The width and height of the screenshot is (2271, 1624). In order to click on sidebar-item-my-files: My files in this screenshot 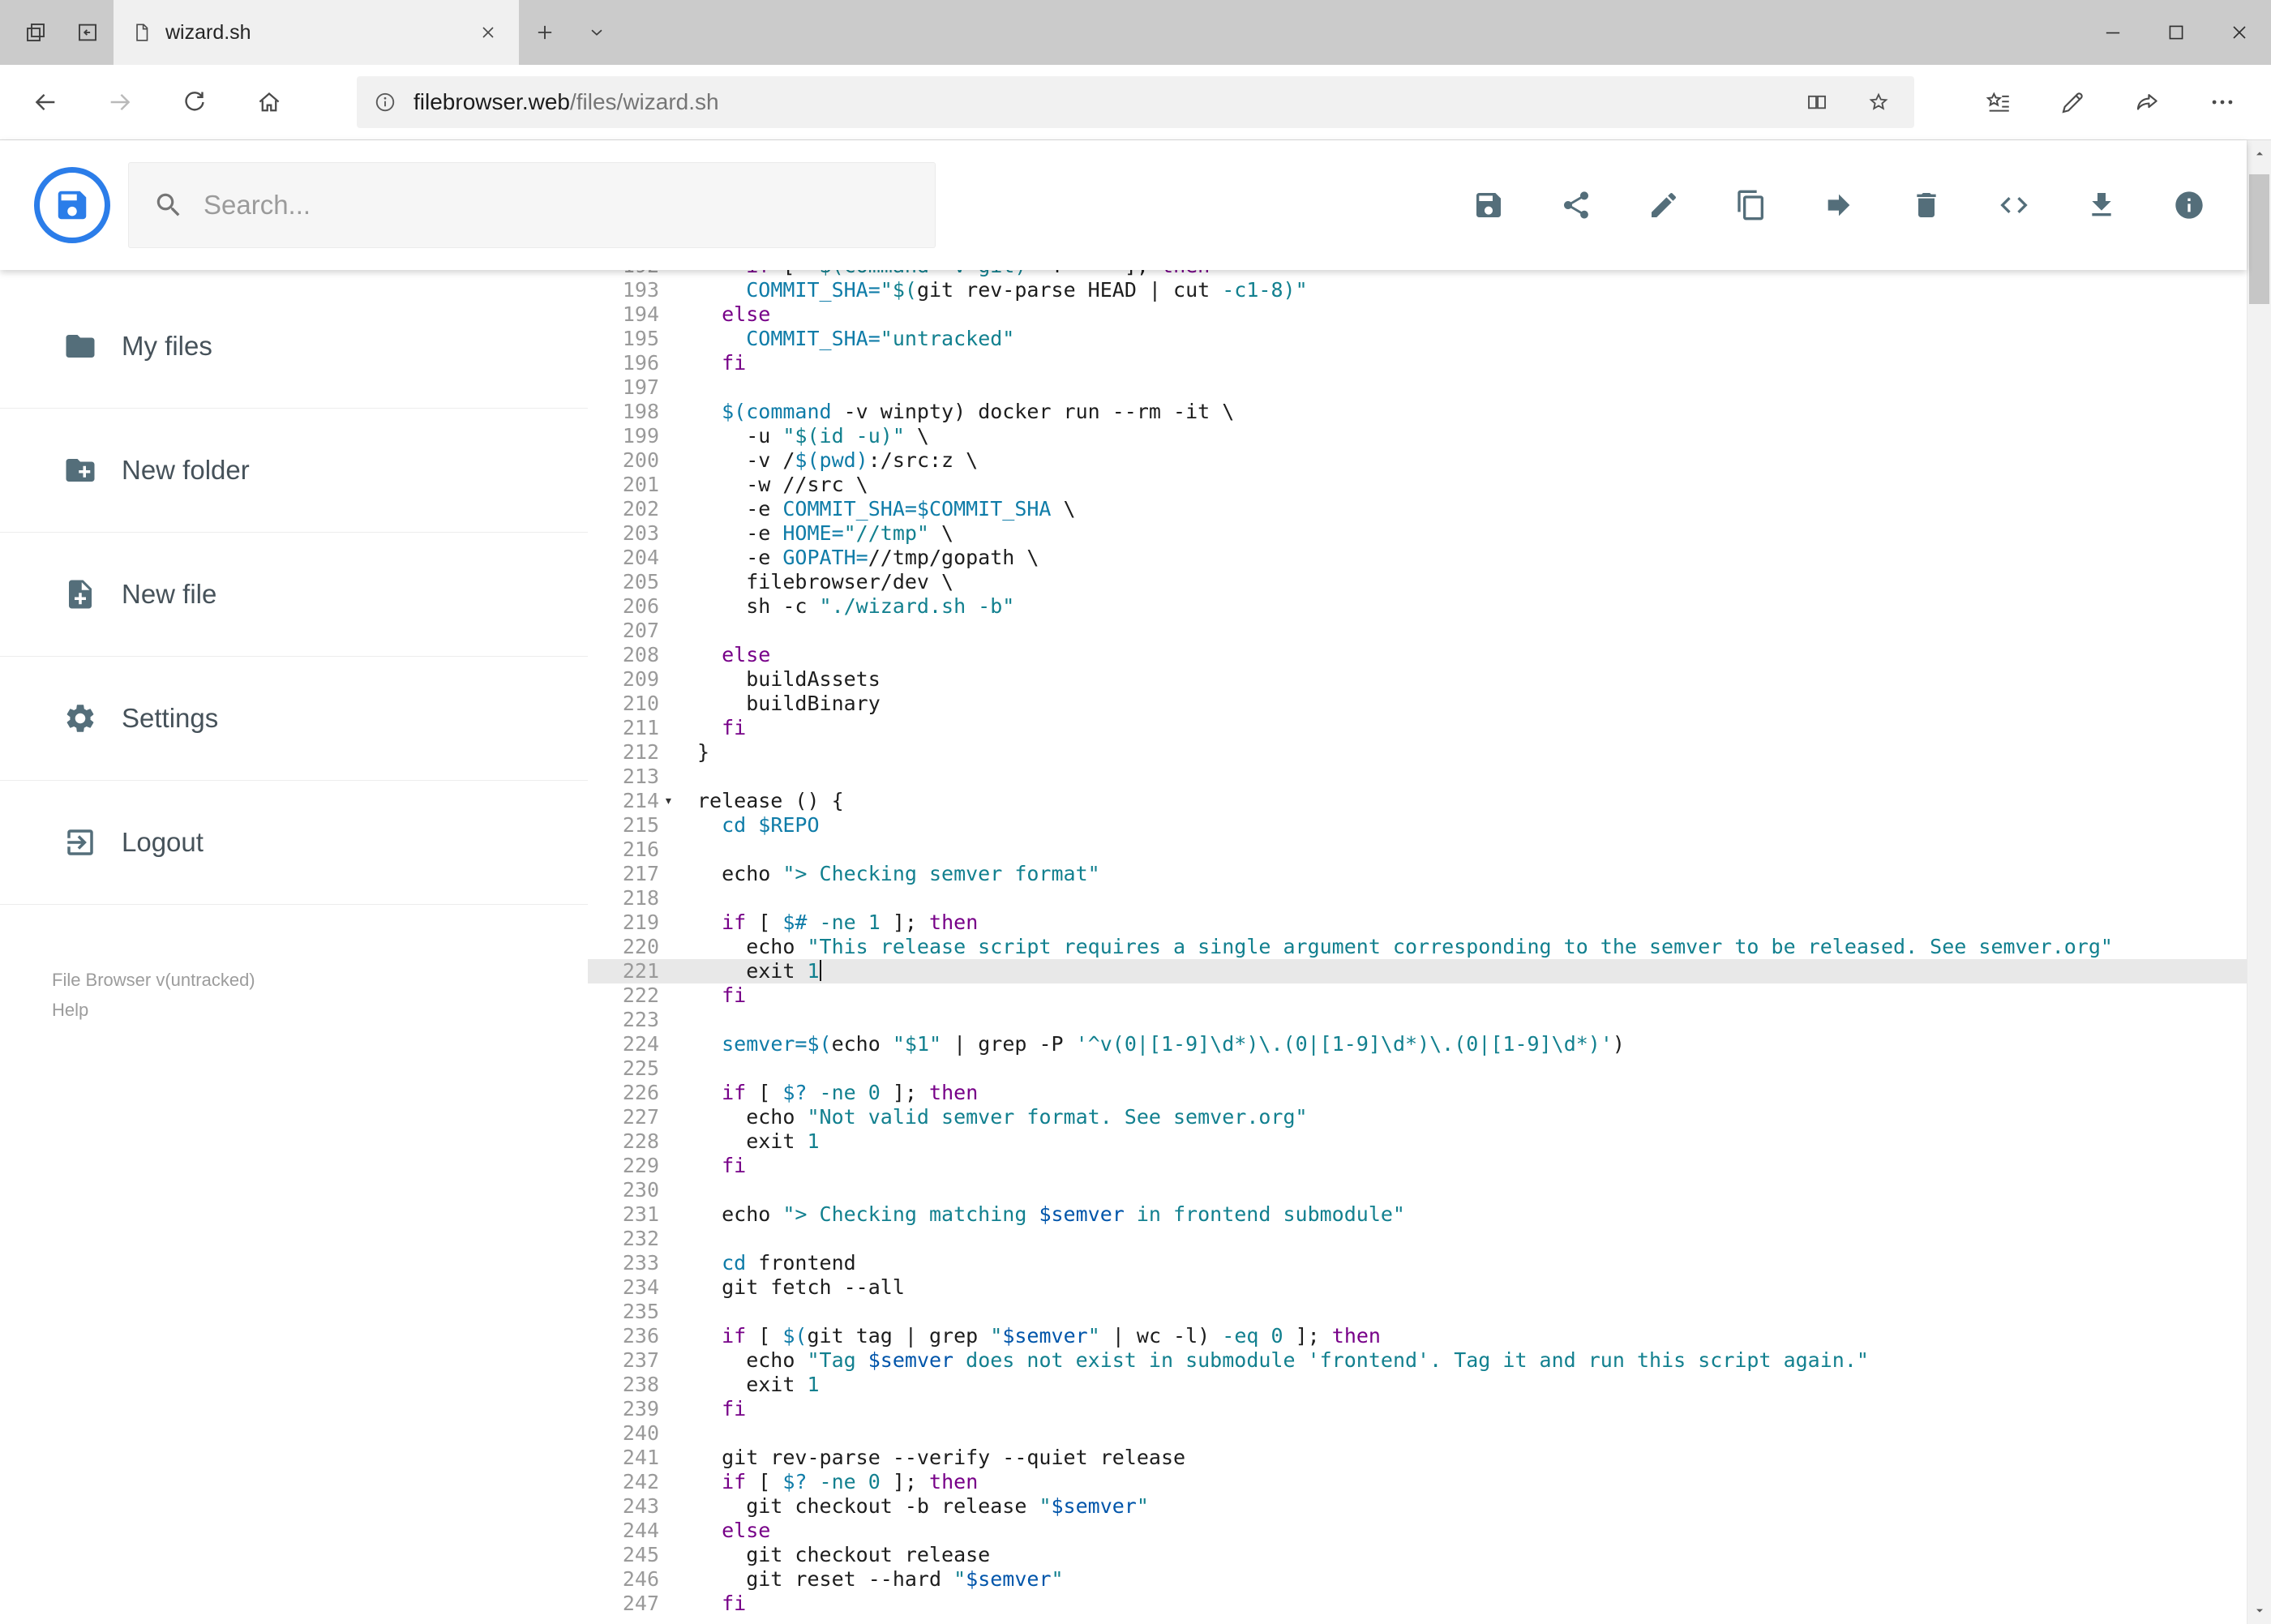, I will do `click(294, 347)`.